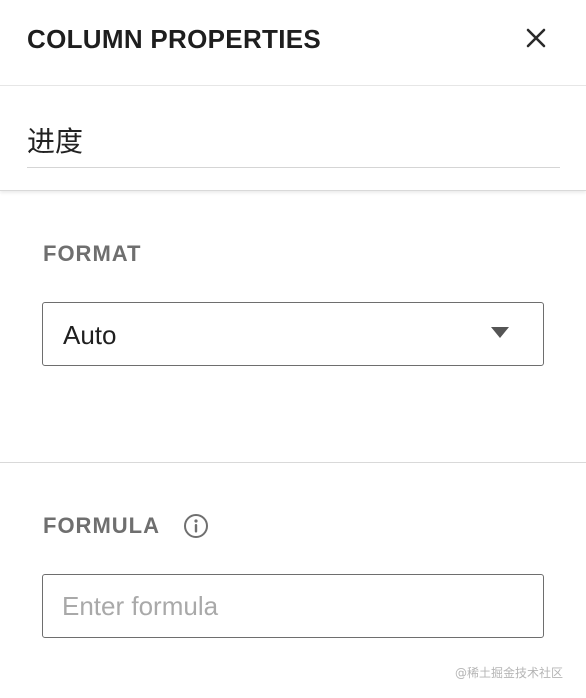 Image resolution: width=586 pixels, height=698 pixels. I want to click on info-icon, so click(196, 526).